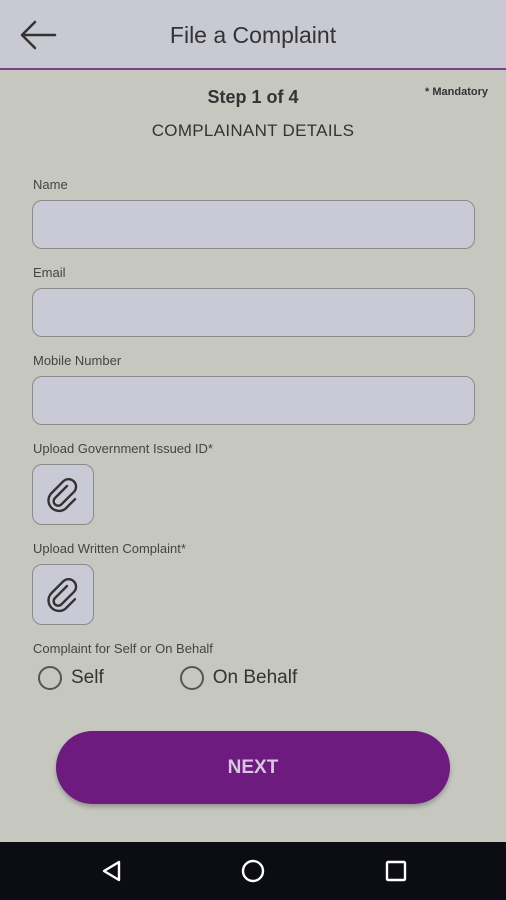  I want to click on circle-home-icon, so click(253, 871).